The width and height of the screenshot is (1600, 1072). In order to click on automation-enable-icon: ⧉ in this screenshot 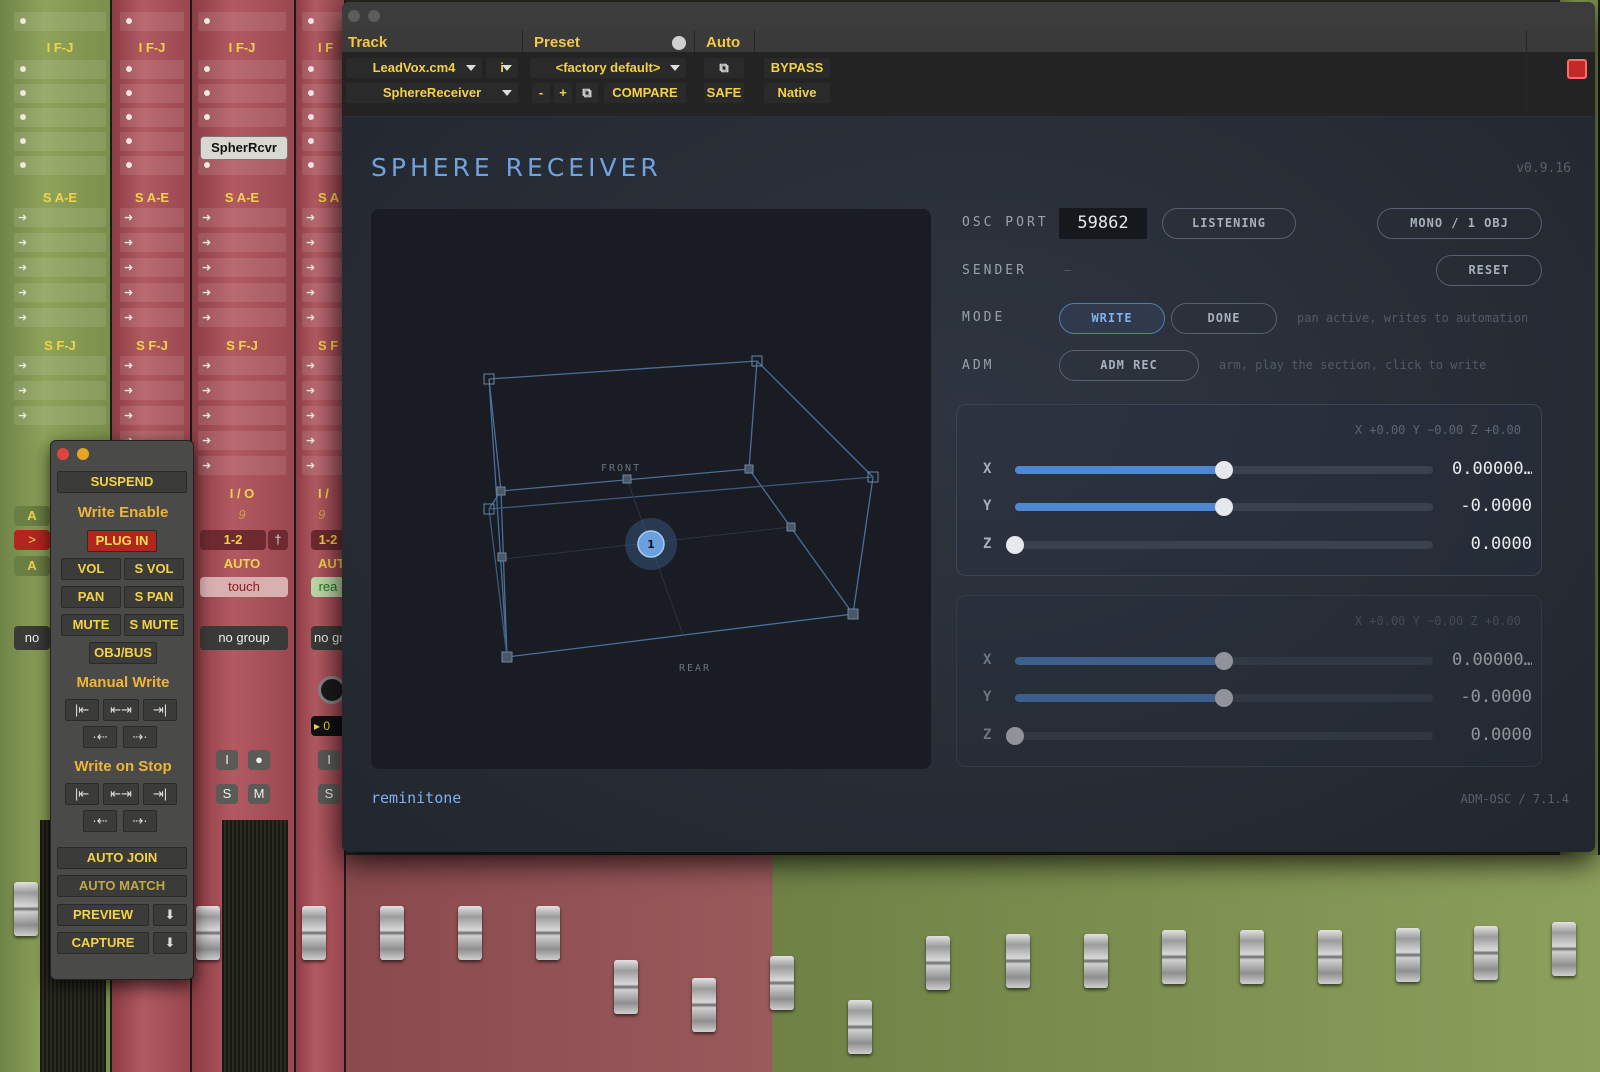, I will do `click(724, 68)`.